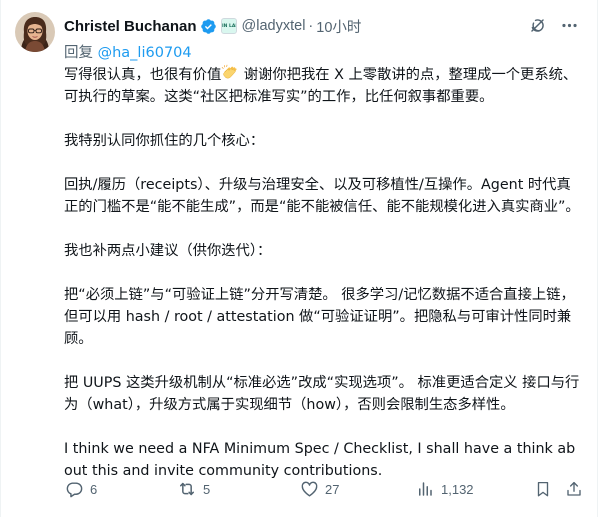 This screenshot has height=517, width=598. What do you see at coordinates (74, 489) in the screenshot?
I see `reply-icon` at bounding box center [74, 489].